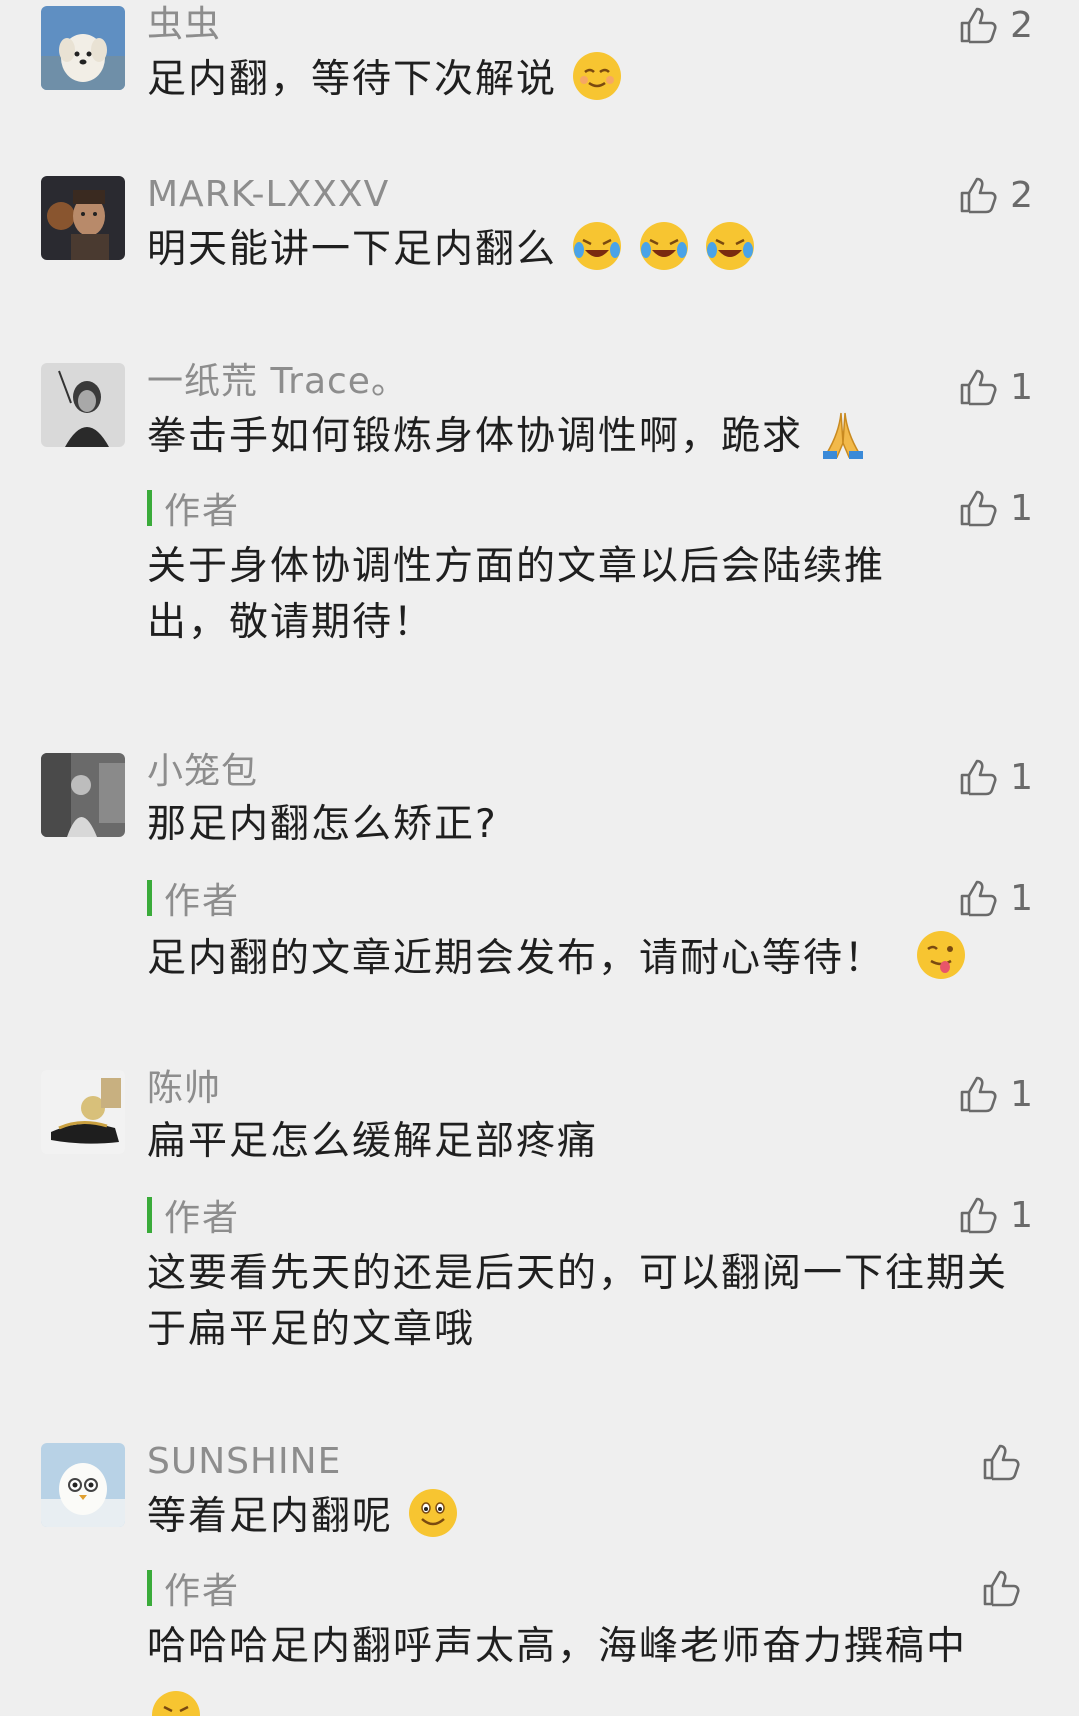 The height and width of the screenshot is (1716, 1079). I want to click on pray-emoji-icon, so click(843, 433).